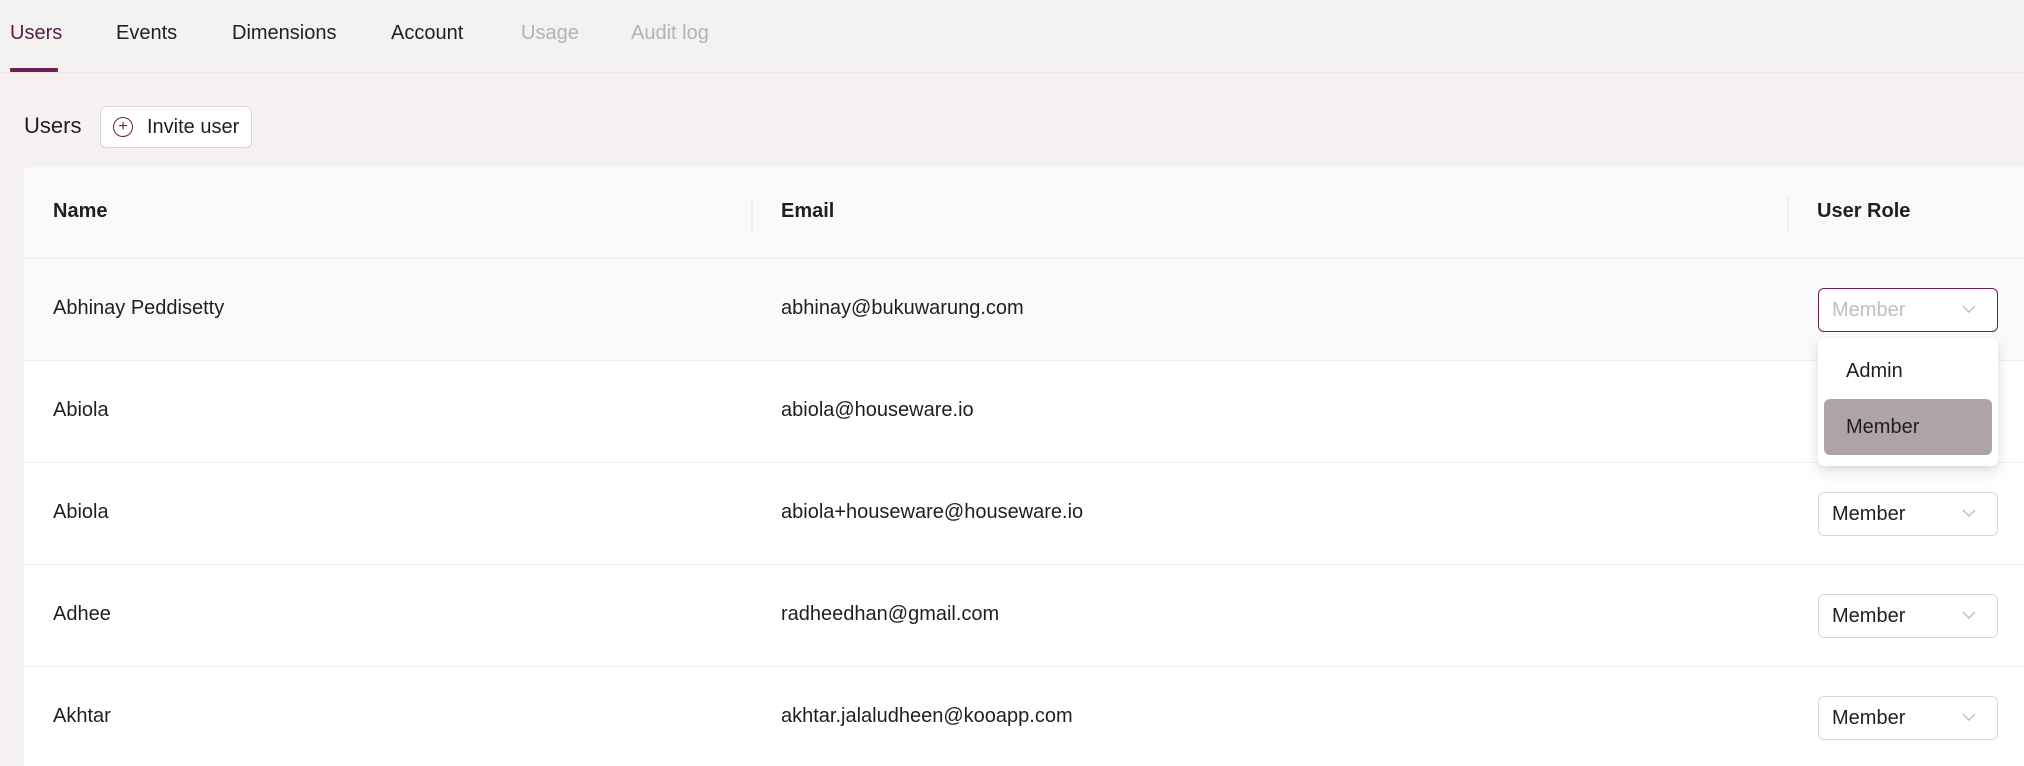  I want to click on tab-account: Account, so click(427, 33).